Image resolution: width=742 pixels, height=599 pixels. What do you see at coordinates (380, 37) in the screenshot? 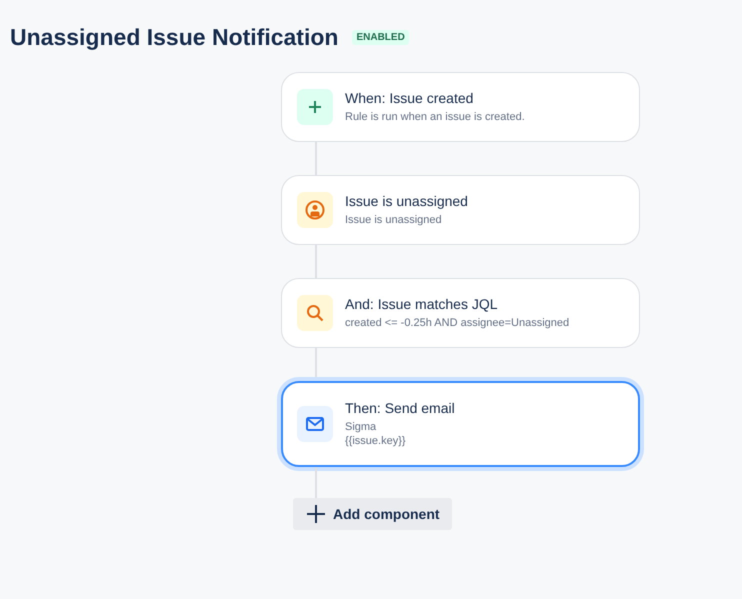
I see `status-lozenge: ENABLED` at bounding box center [380, 37].